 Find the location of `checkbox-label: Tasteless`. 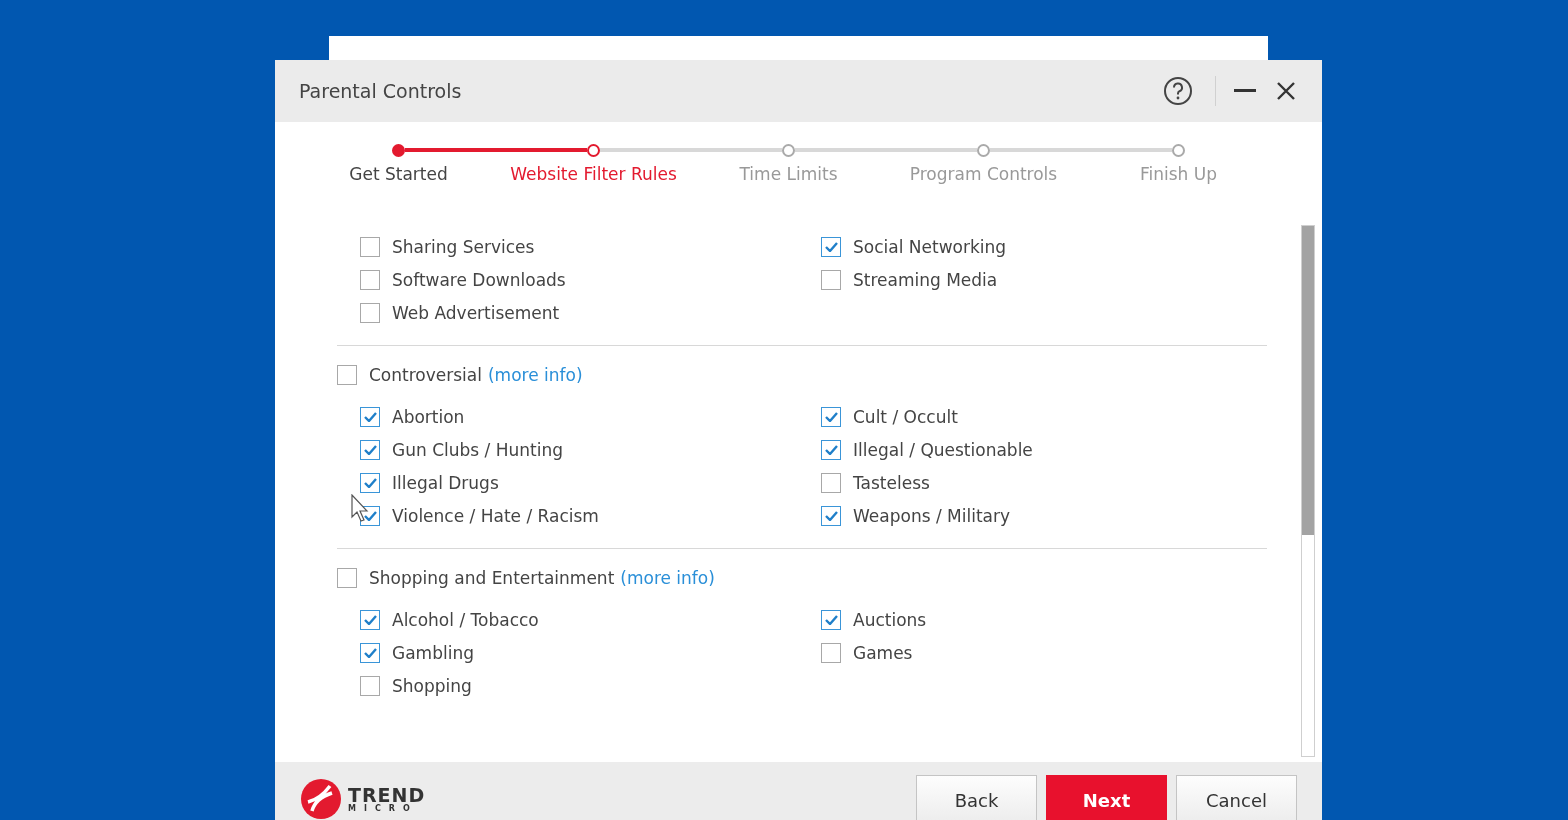

checkbox-label: Tasteless is located at coordinates (891, 482).